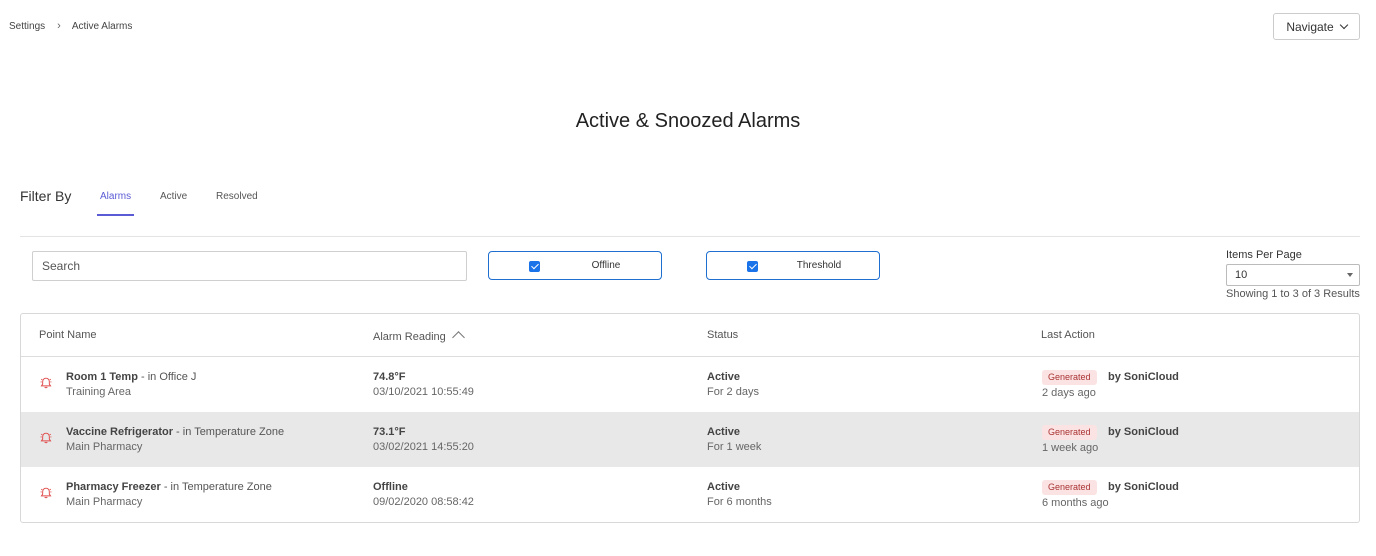  Describe the element at coordinates (67, 335) in the screenshot. I see `column-header-point-name: Point Name` at that location.